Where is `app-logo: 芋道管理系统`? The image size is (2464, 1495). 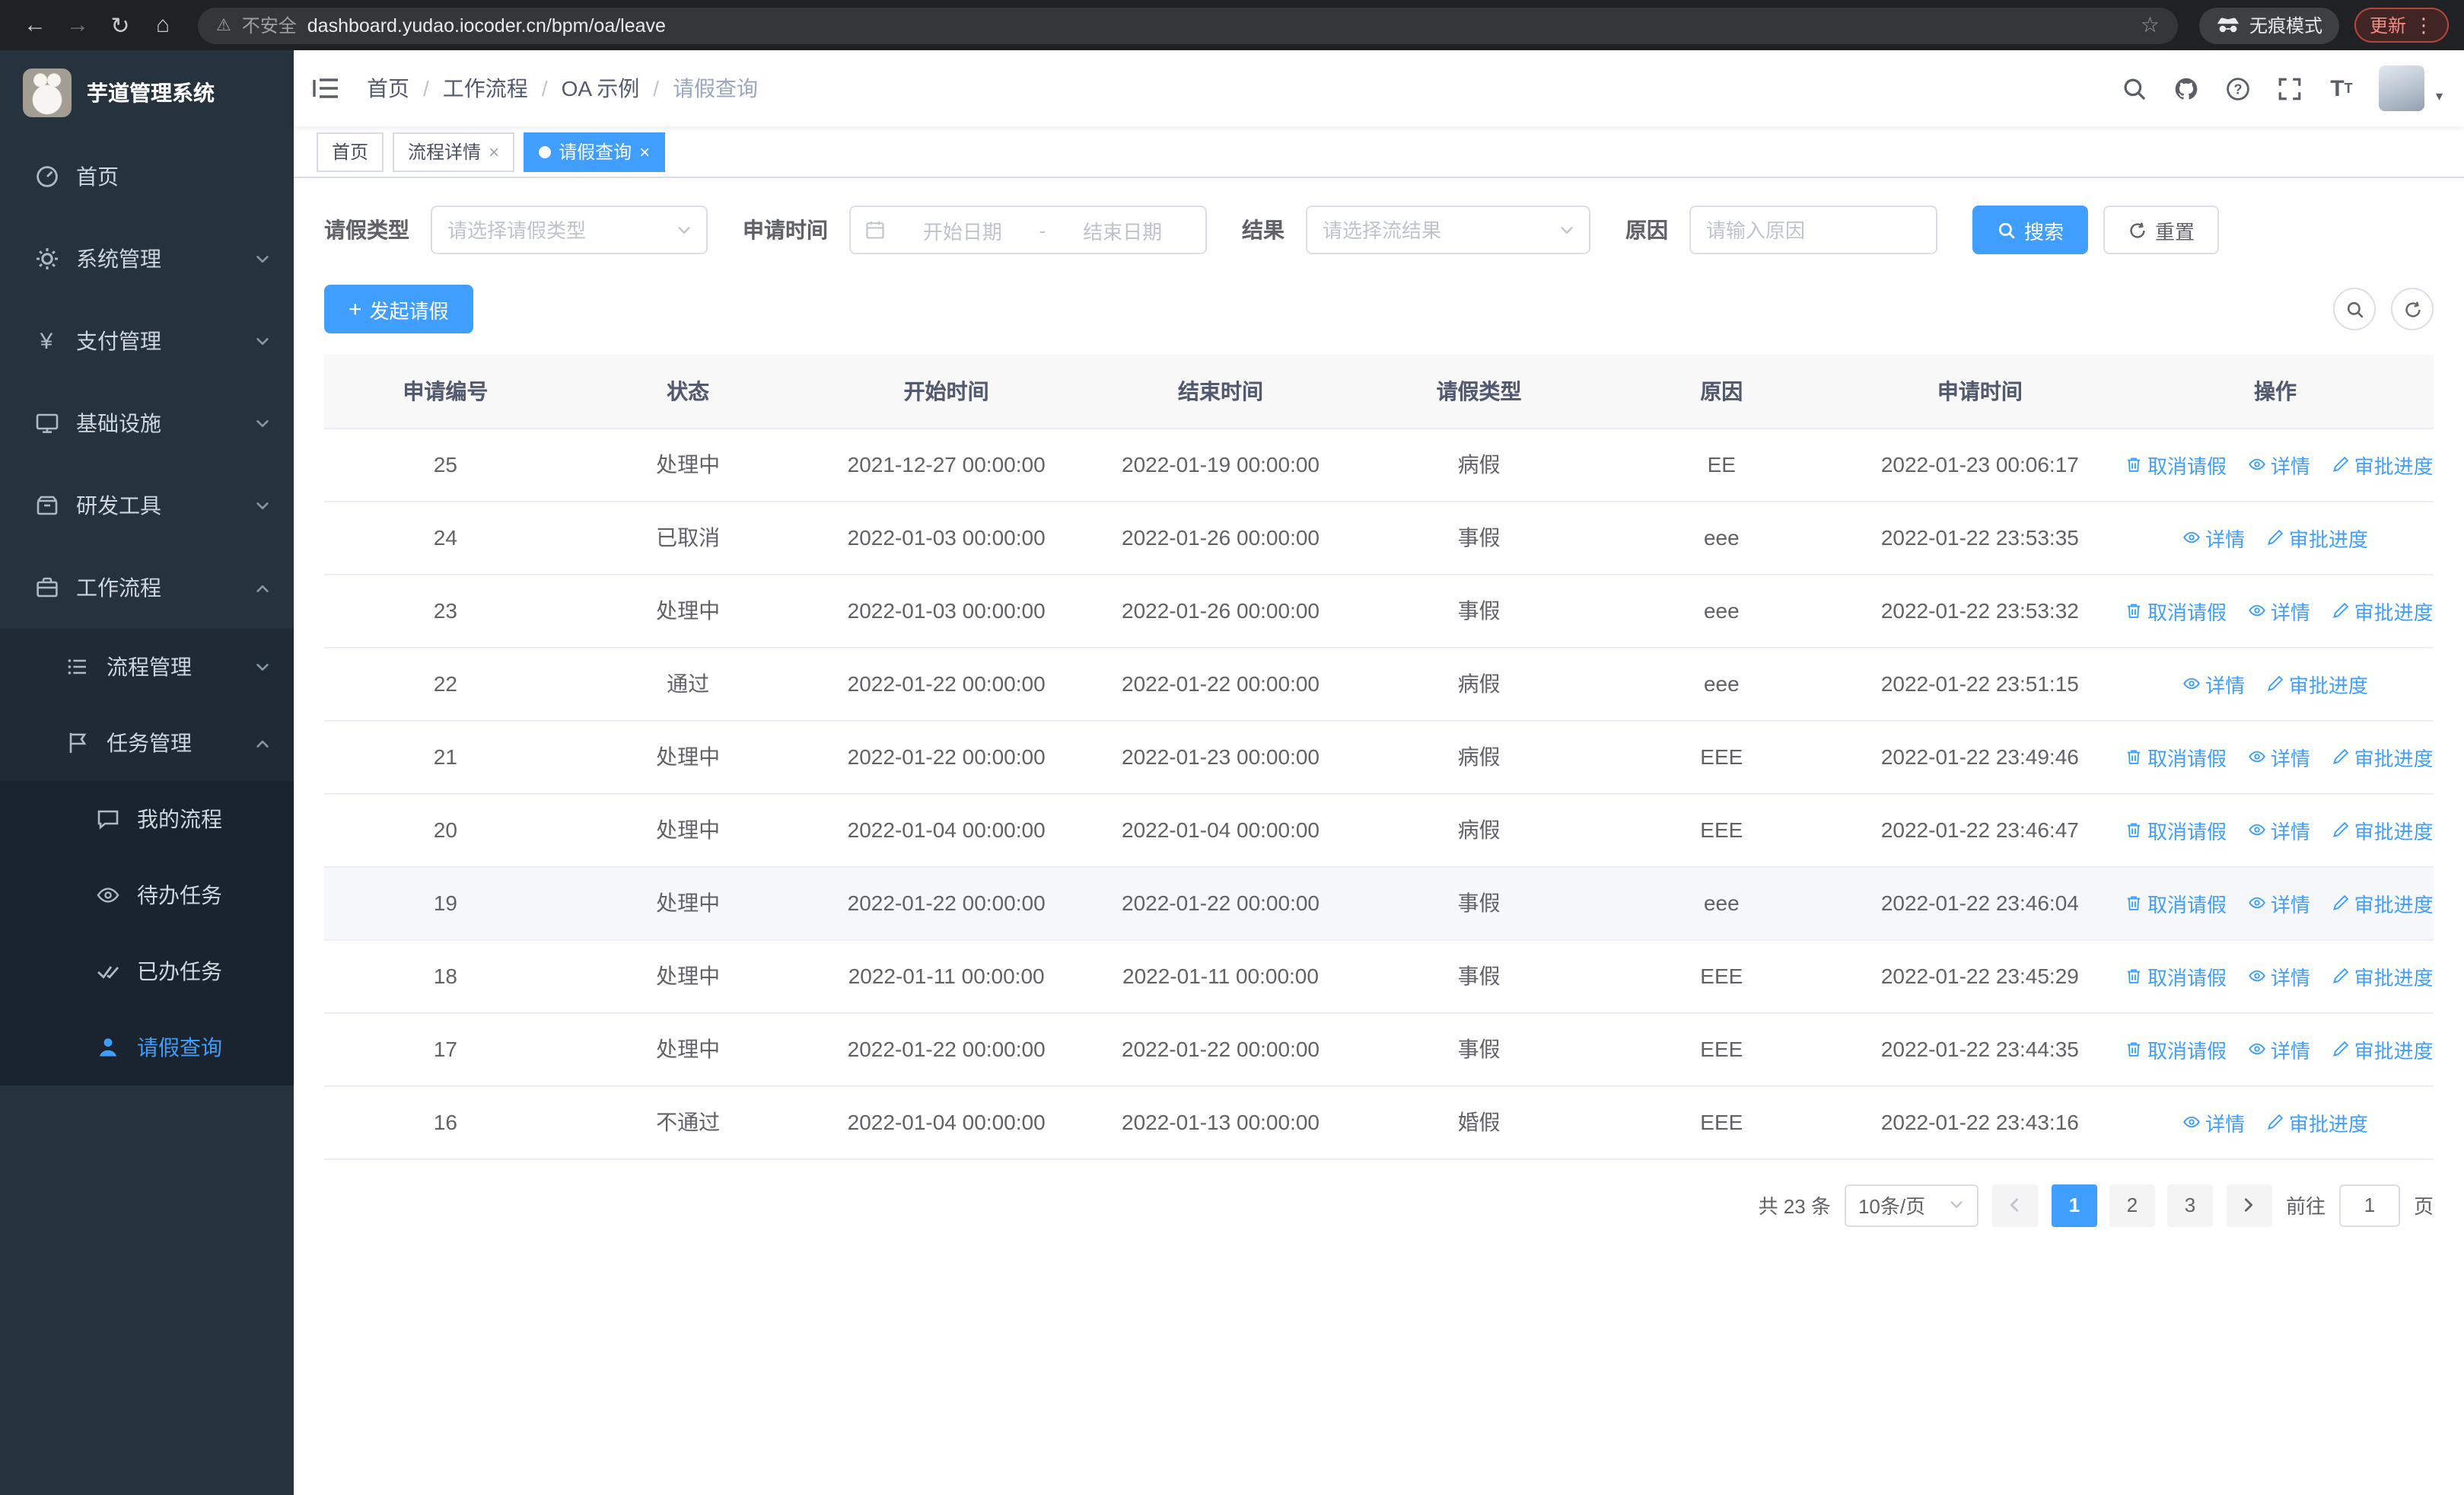 app-logo: 芋道管理系统 is located at coordinates (147, 93).